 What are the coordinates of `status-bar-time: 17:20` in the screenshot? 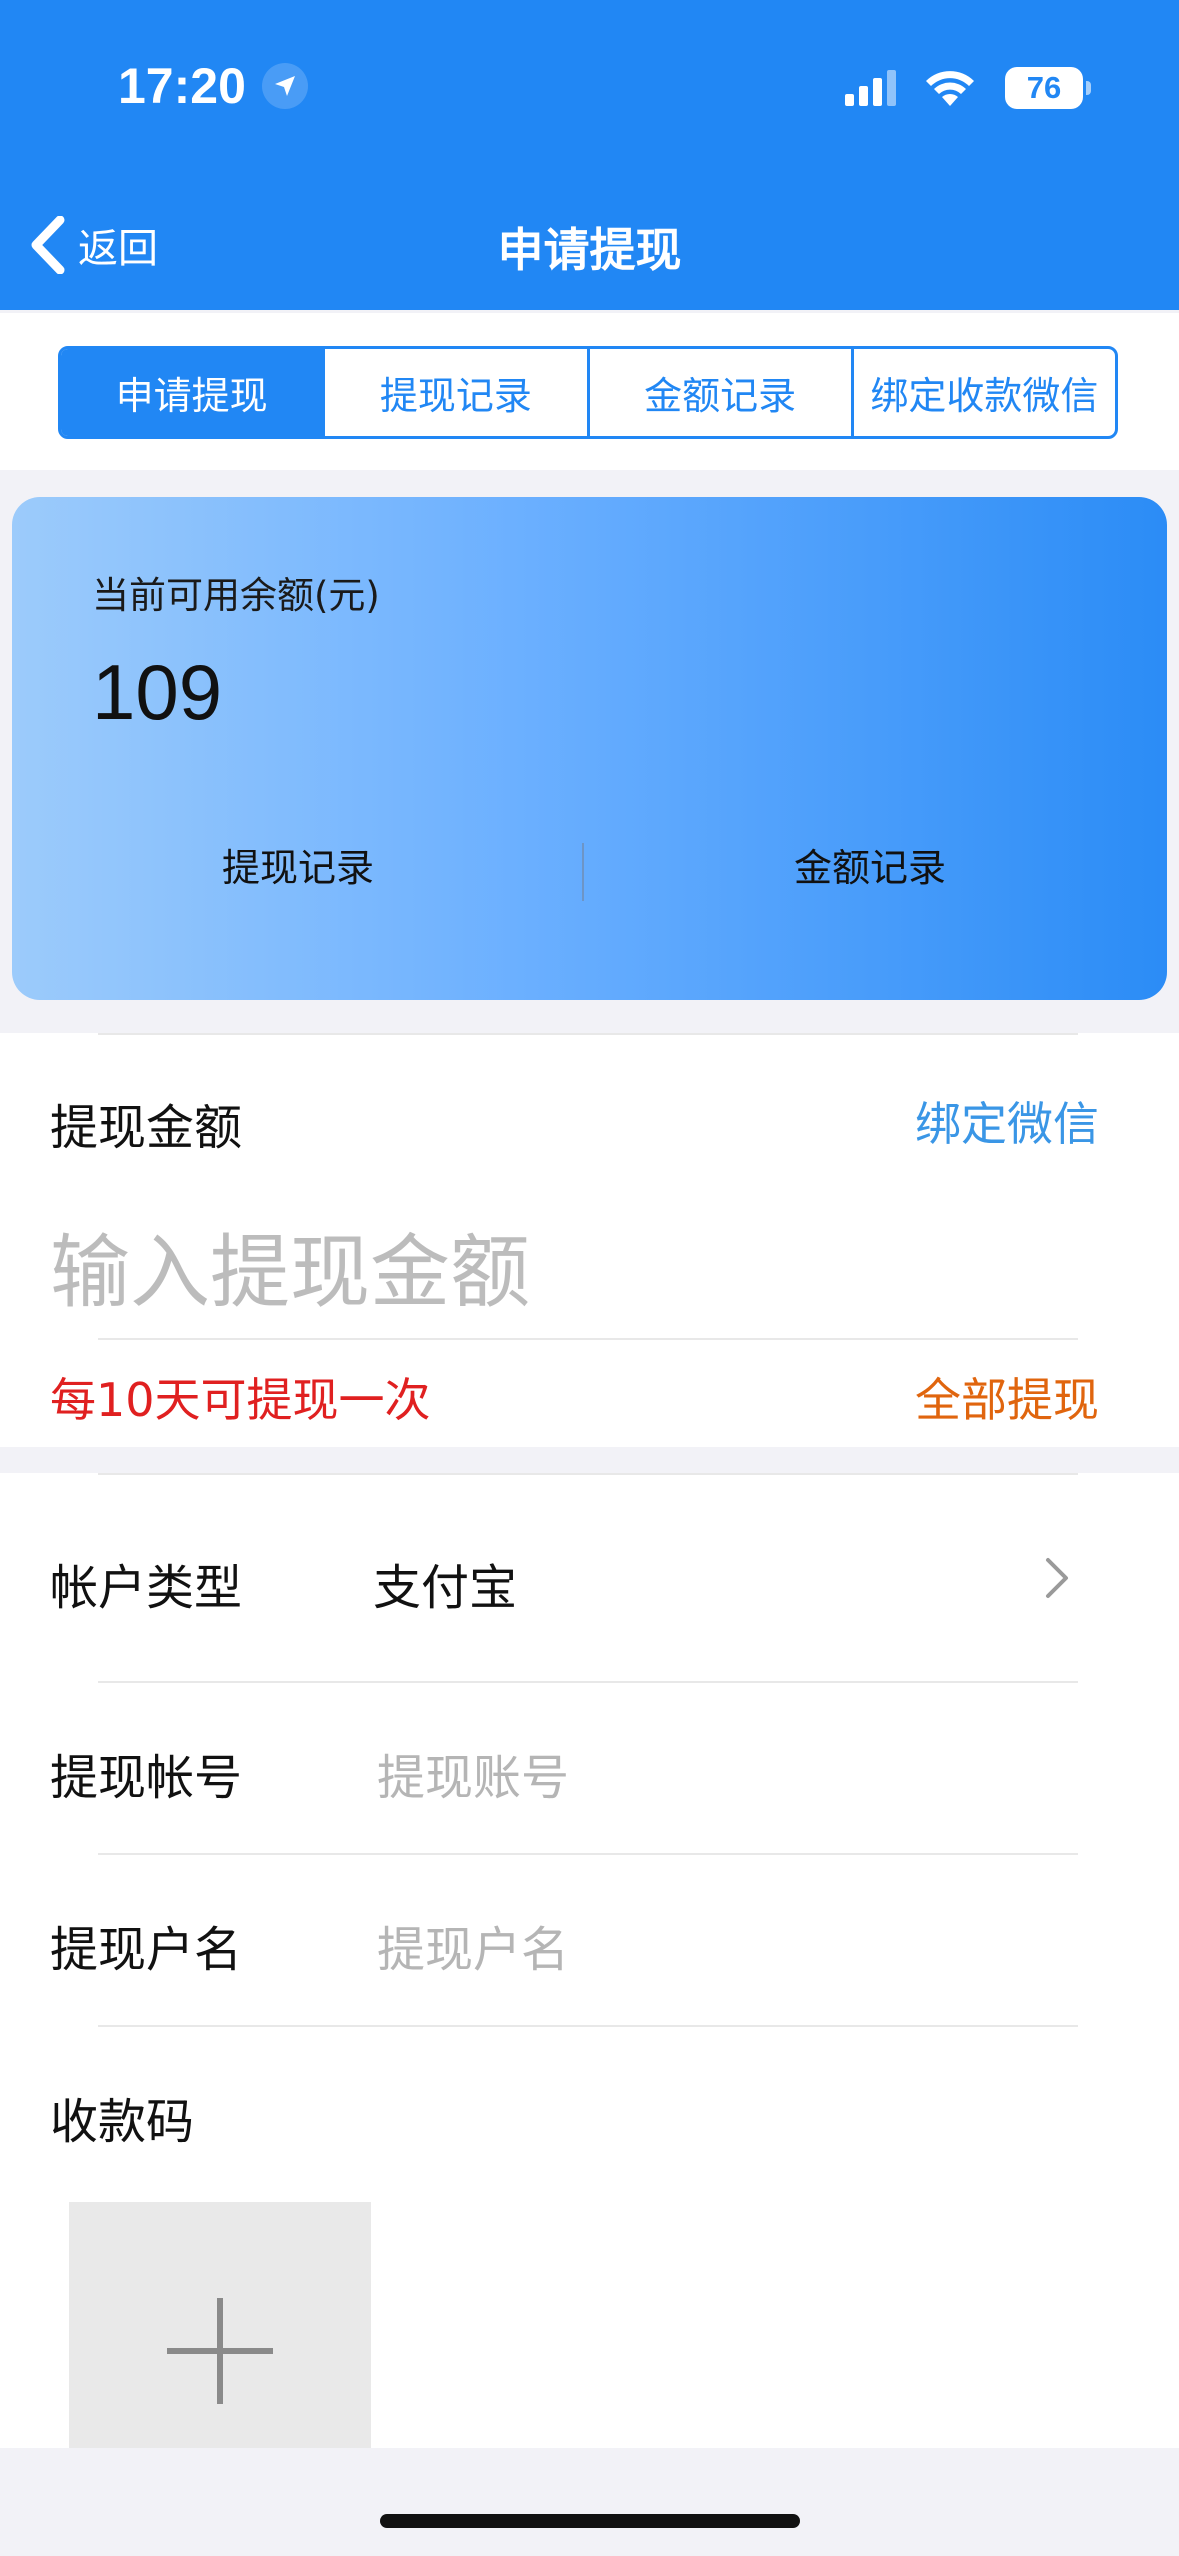 It's located at (213, 86).